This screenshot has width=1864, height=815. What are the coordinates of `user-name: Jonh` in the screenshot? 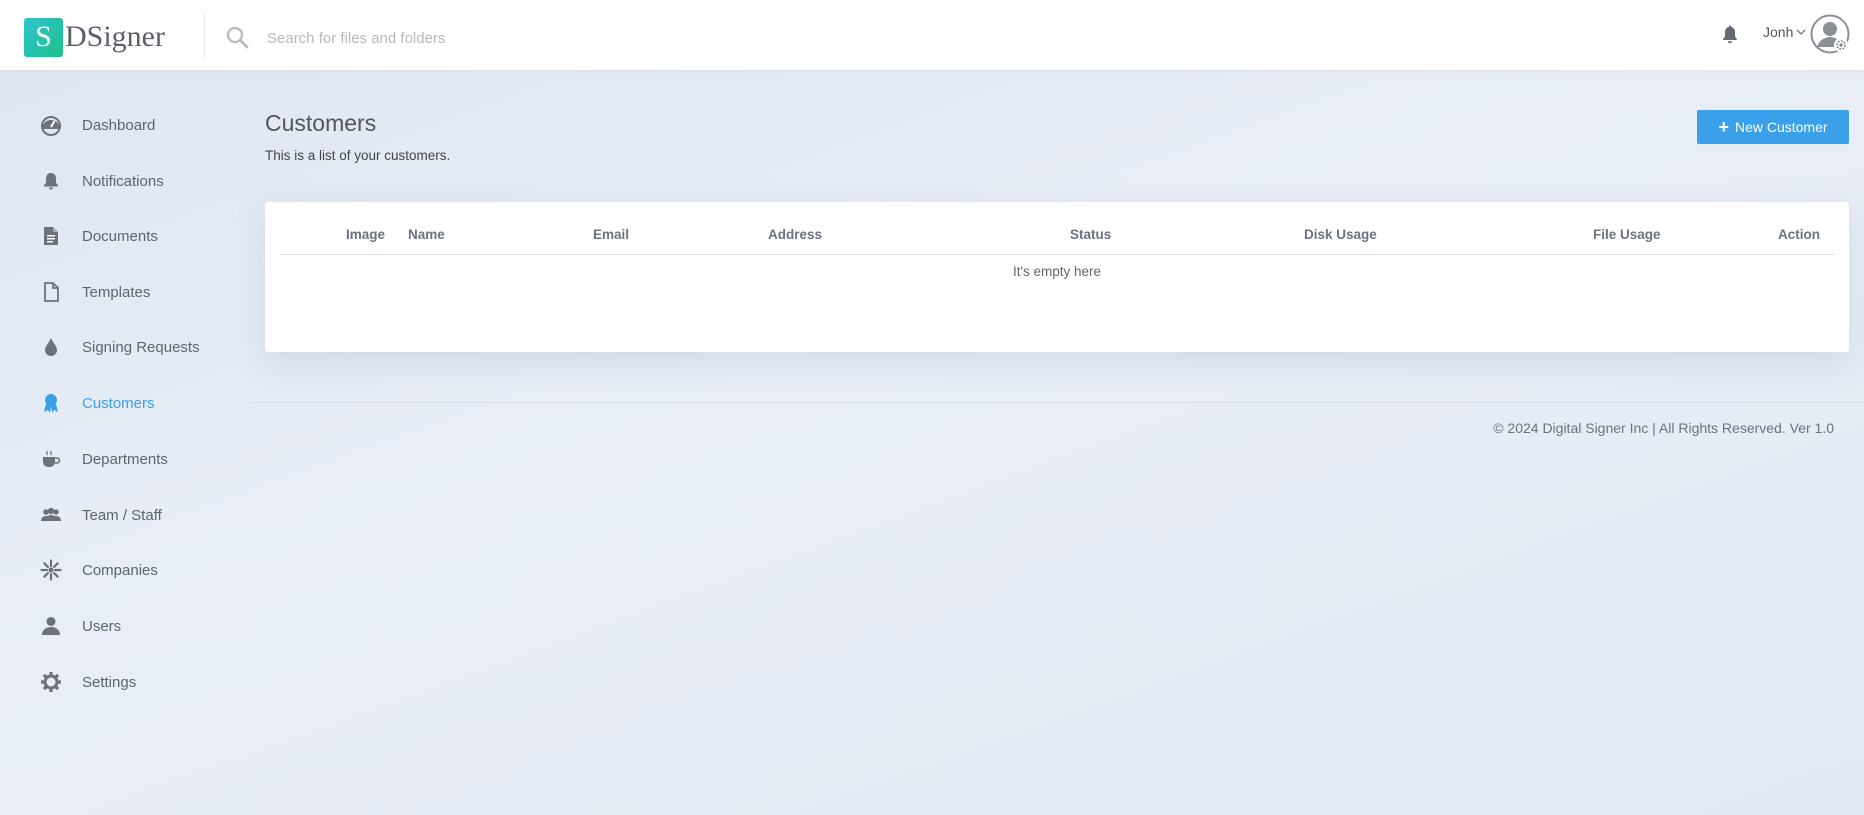 It's located at (1778, 32).